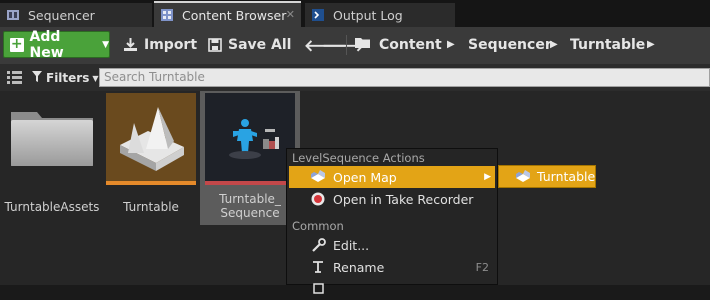 The height and width of the screenshot is (300, 710). What do you see at coordinates (52, 207) in the screenshot?
I see `asset-label: TurntableAssets` at bounding box center [52, 207].